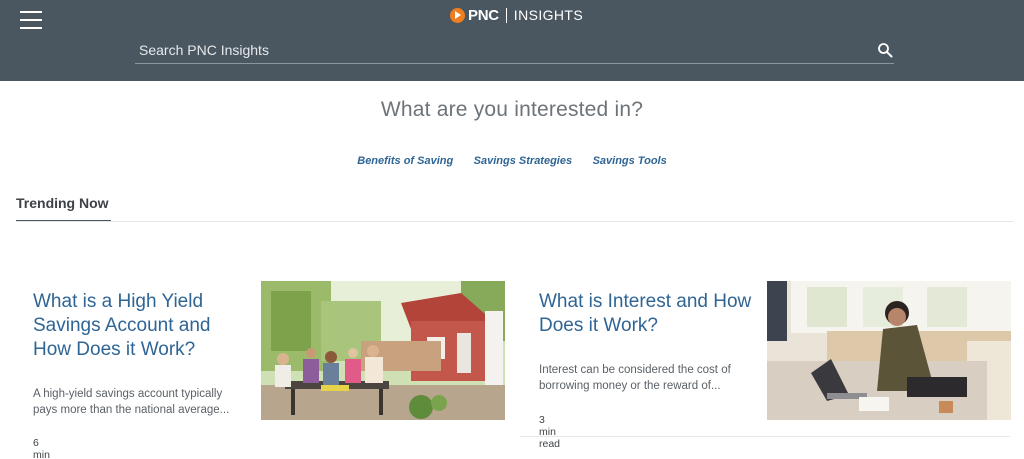 Image resolution: width=1024 pixels, height=459 pixels. I want to click on article-read-time: 3 min read, so click(550, 432).